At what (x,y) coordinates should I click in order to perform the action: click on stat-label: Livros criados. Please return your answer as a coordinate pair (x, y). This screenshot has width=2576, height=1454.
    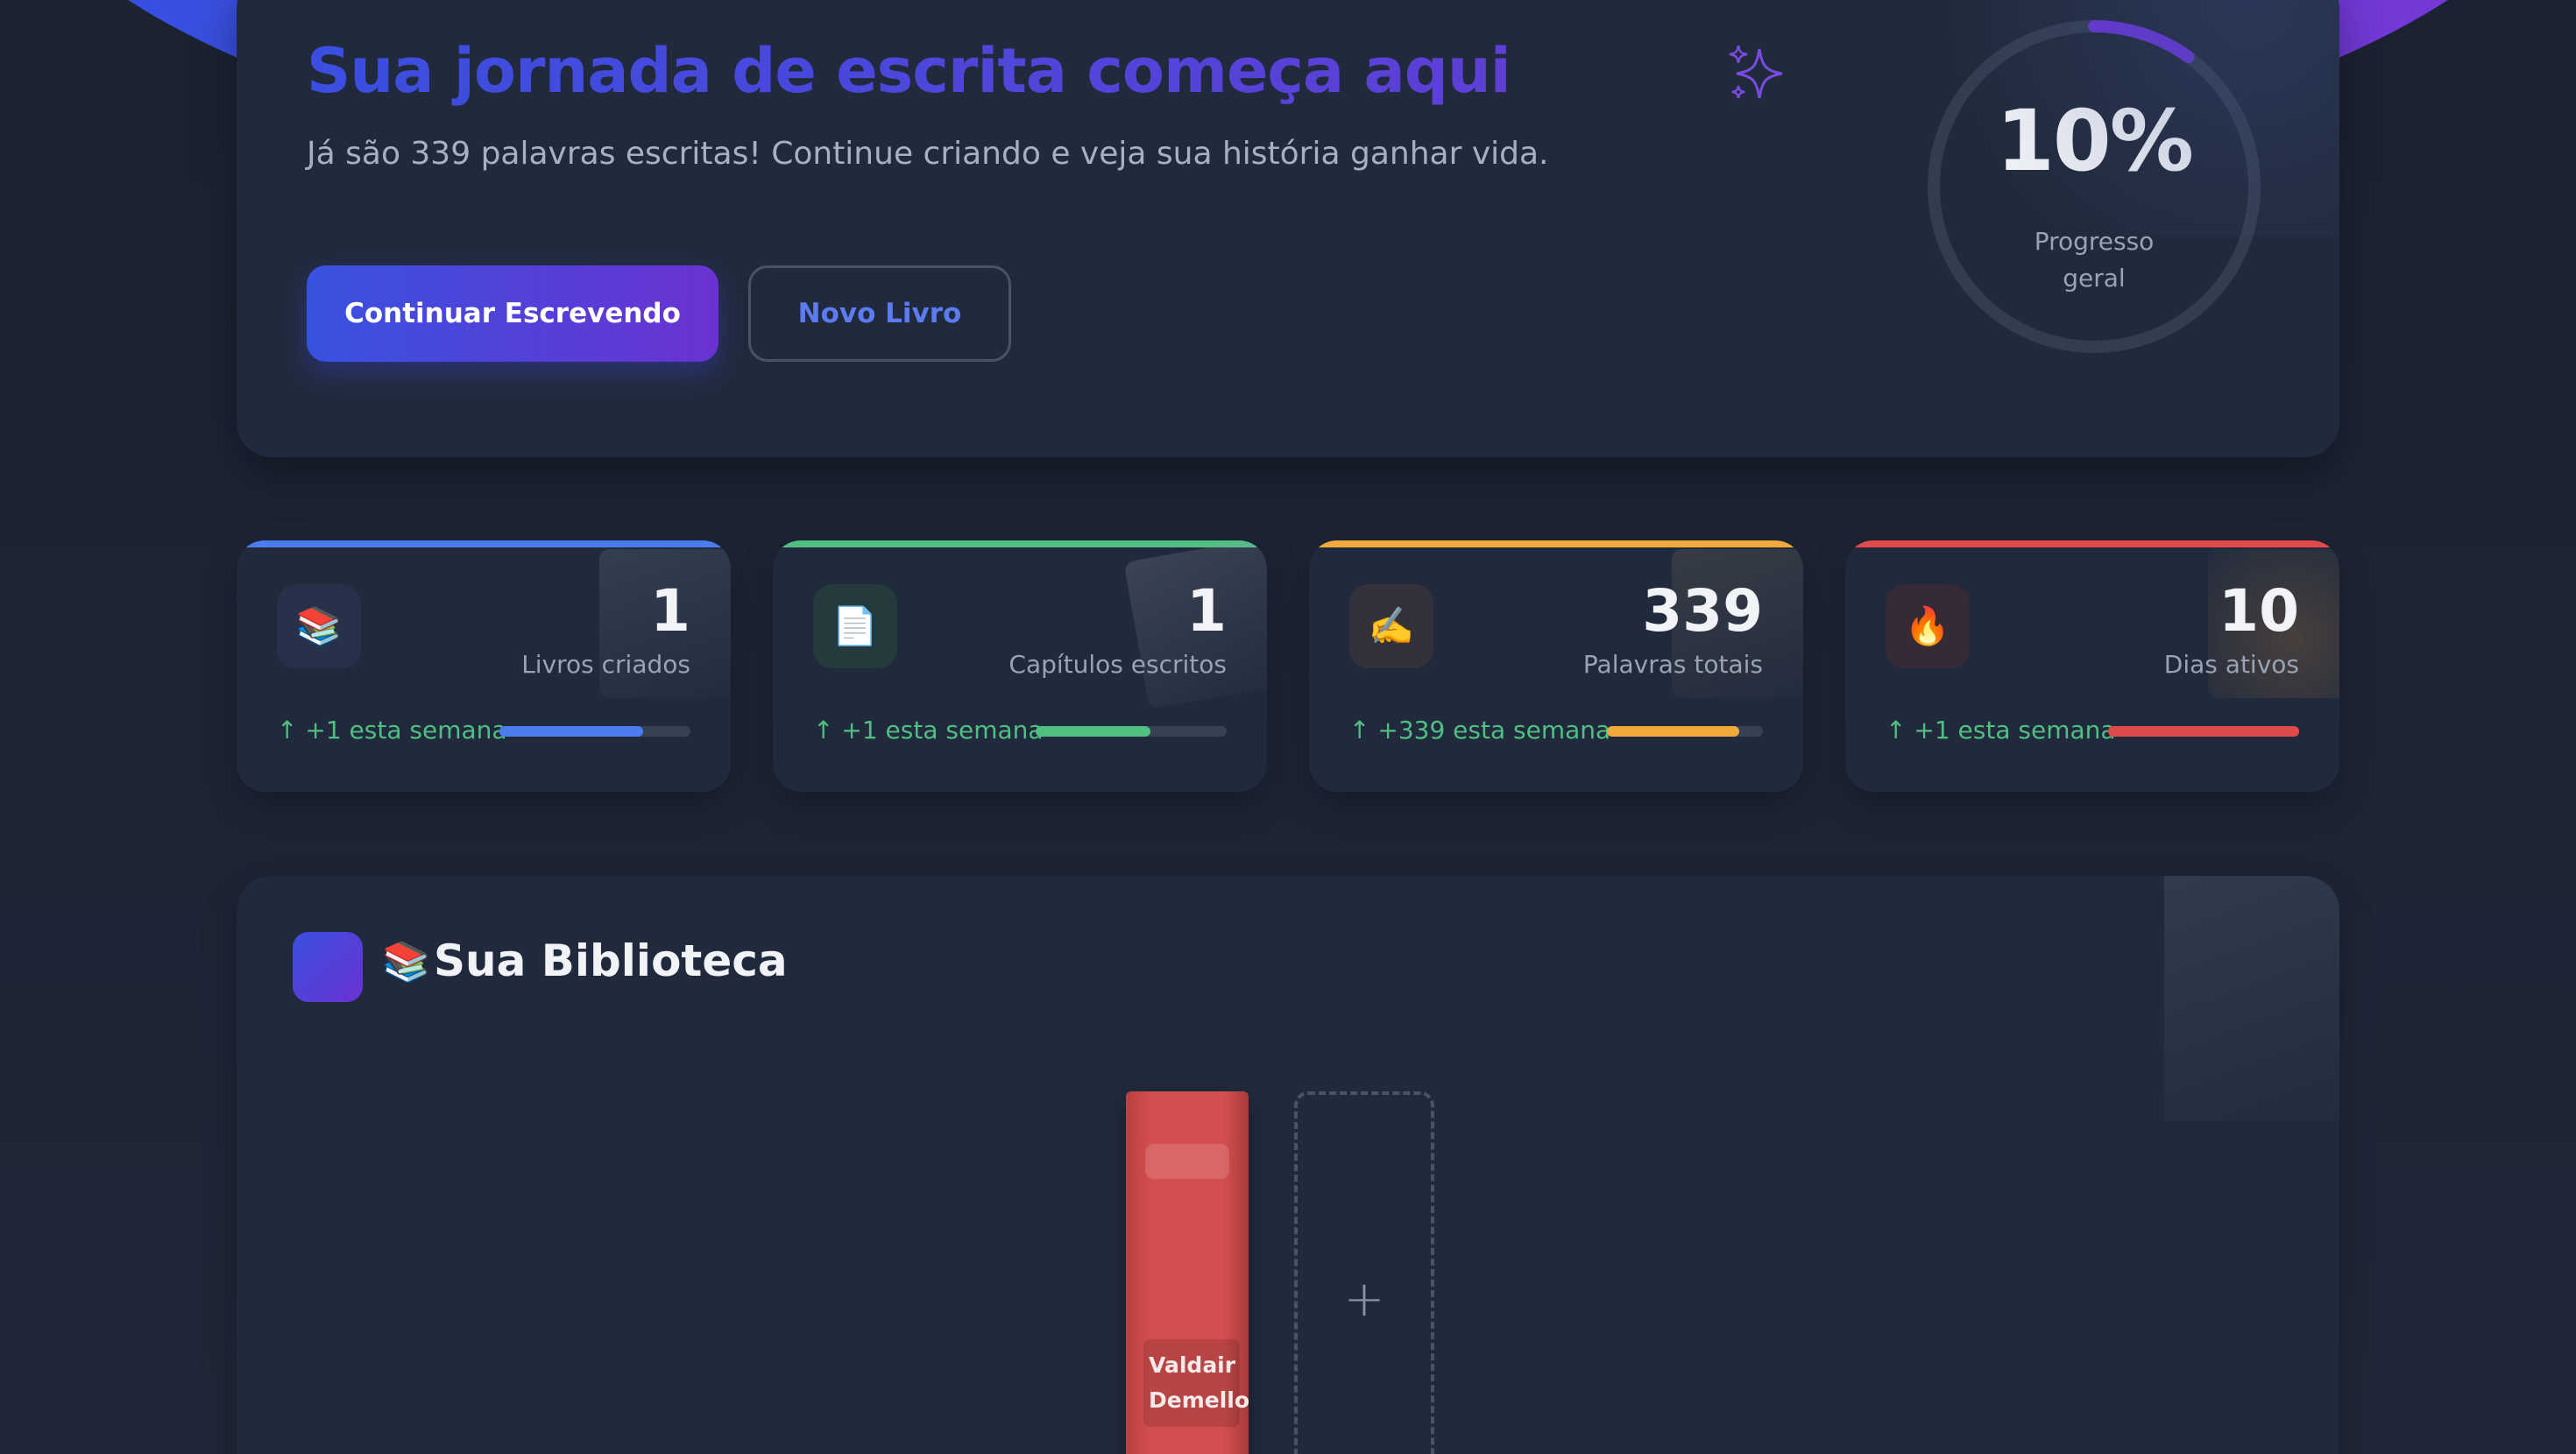
    Looking at the image, I should click on (605, 664).